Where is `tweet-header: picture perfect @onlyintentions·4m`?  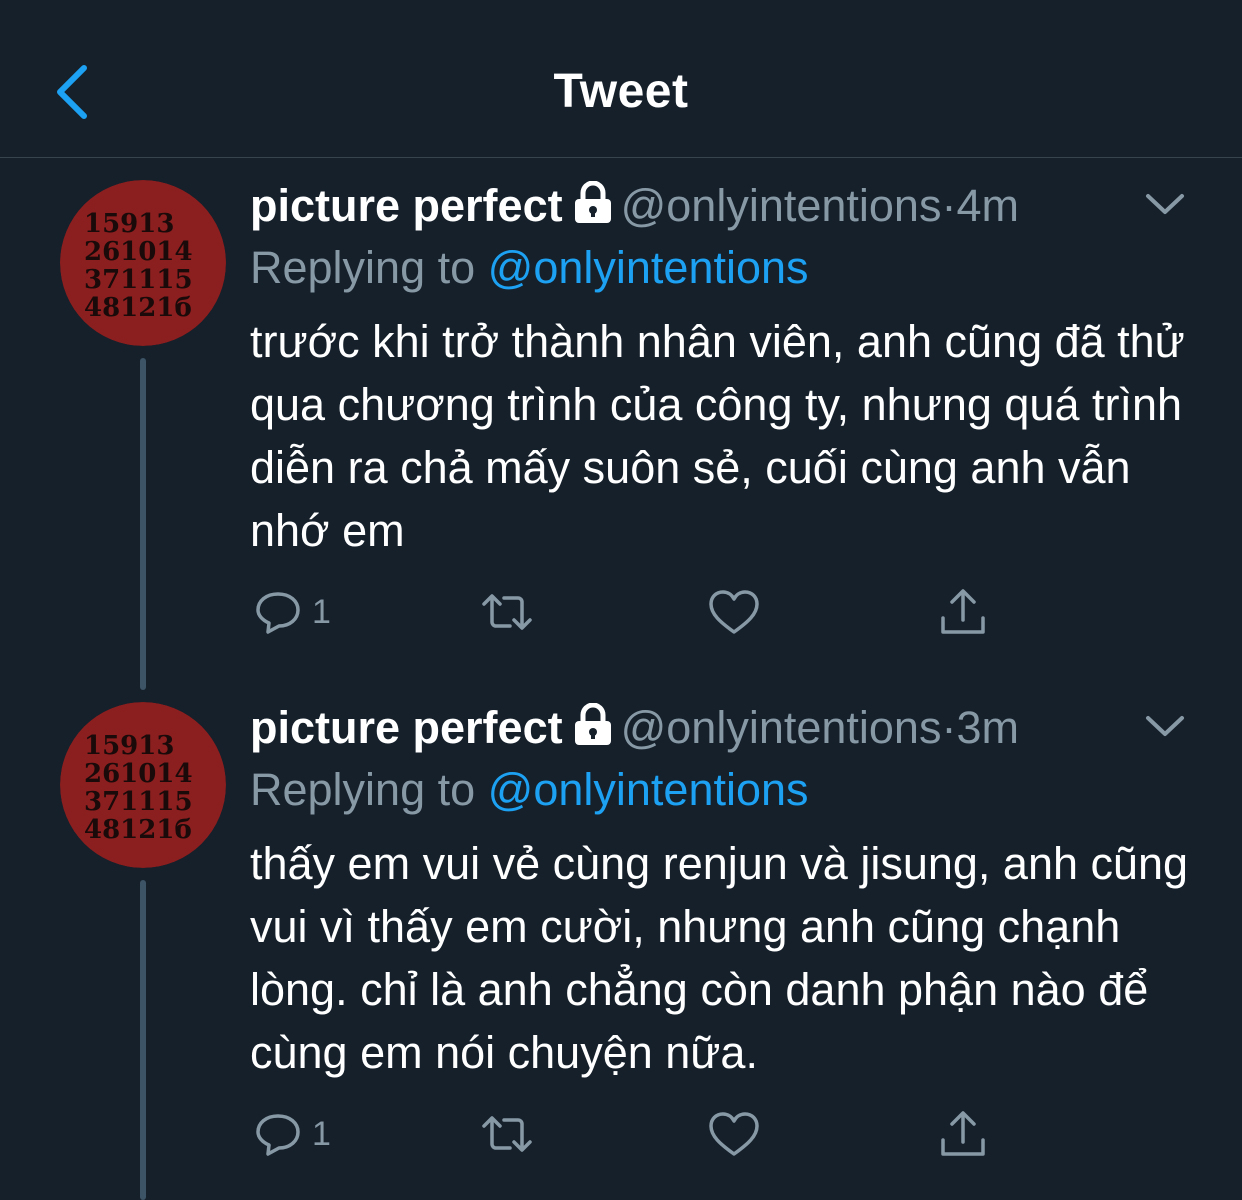 tweet-header: picture perfect @onlyintentions·4m is located at coordinates (634, 210).